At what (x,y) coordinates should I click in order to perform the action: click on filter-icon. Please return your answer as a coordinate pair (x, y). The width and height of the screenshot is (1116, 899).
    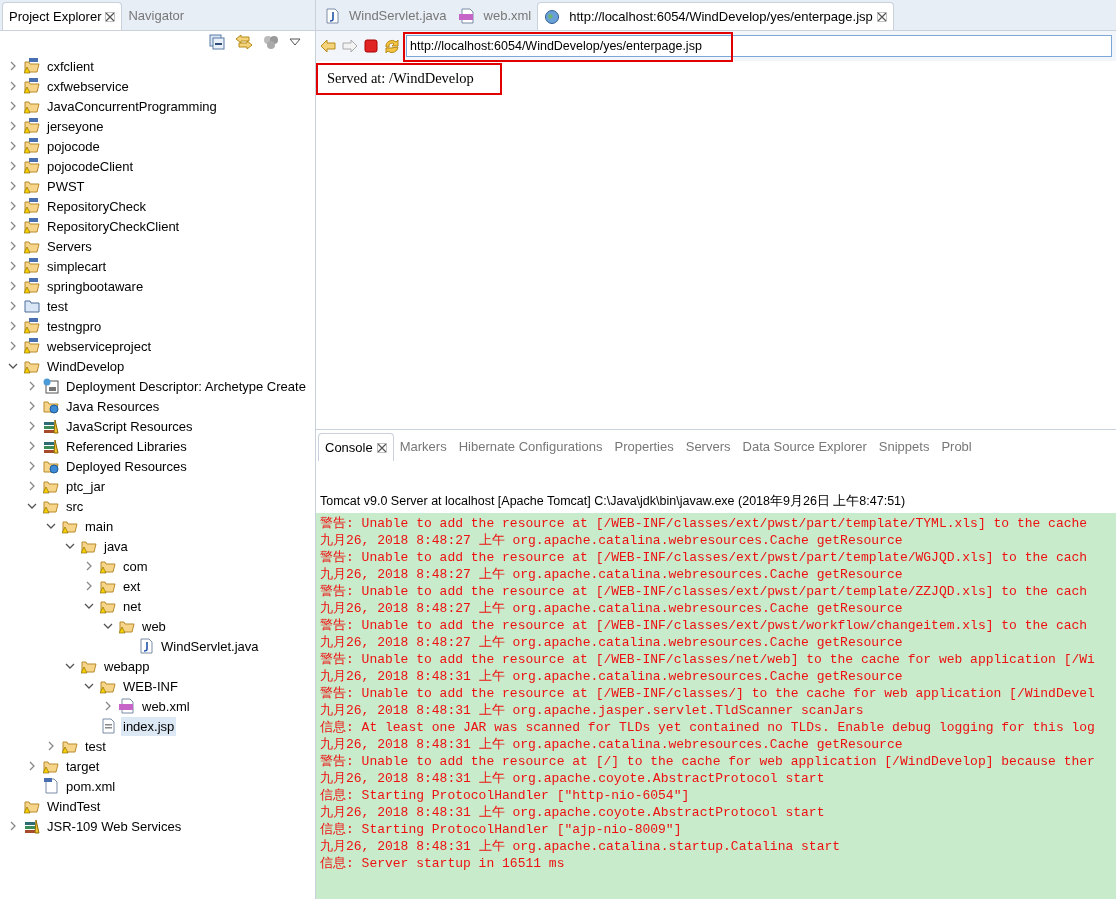
    Looking at the image, I should click on (271, 42).